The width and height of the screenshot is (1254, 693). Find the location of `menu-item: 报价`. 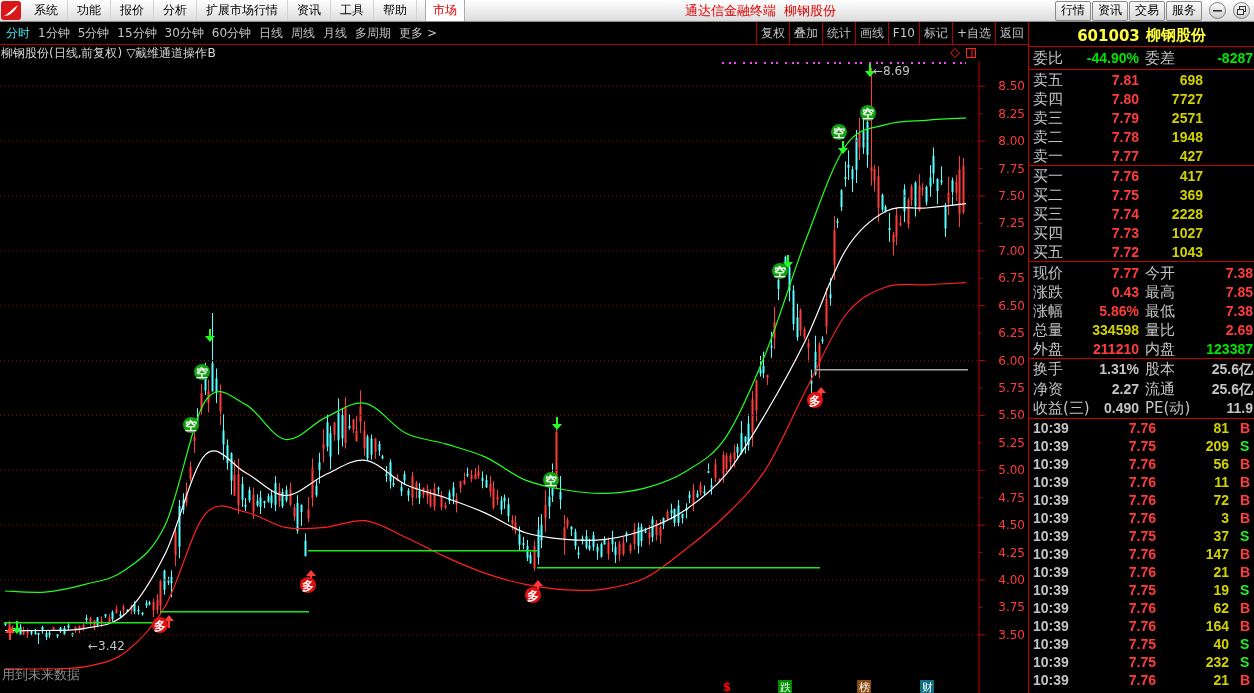

menu-item: 报价 is located at coordinates (132, 10).